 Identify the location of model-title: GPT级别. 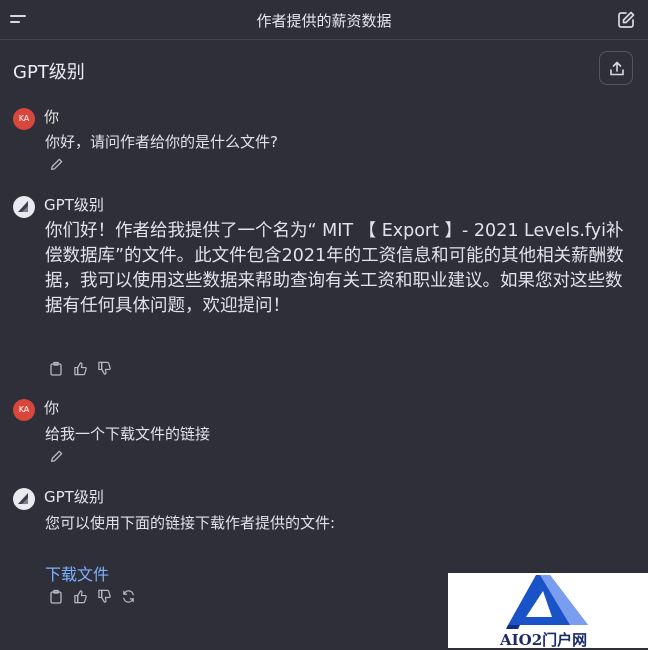
(49, 72).